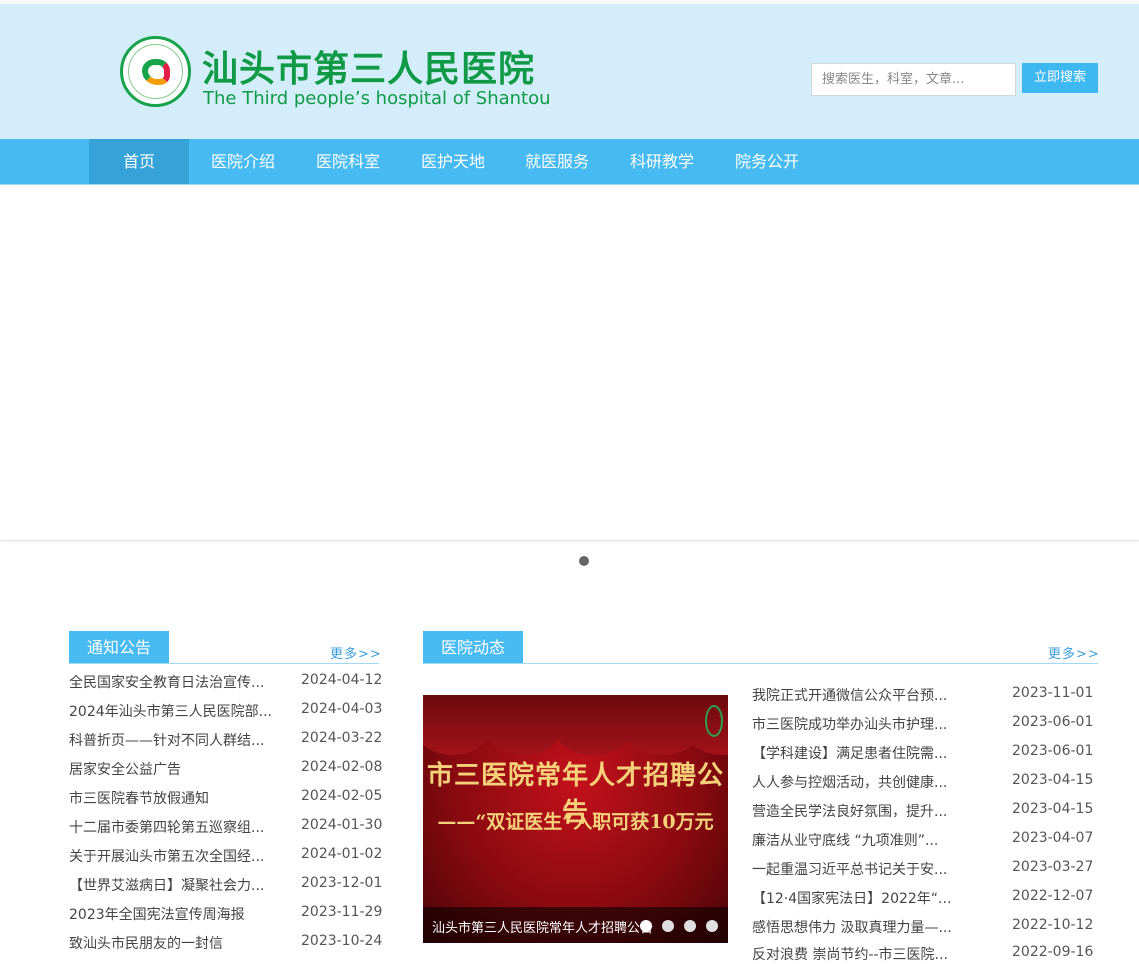 This screenshot has width=1139, height=964. What do you see at coordinates (662, 161) in the screenshot?
I see `nav-item-research-teaching: 科研教学` at bounding box center [662, 161].